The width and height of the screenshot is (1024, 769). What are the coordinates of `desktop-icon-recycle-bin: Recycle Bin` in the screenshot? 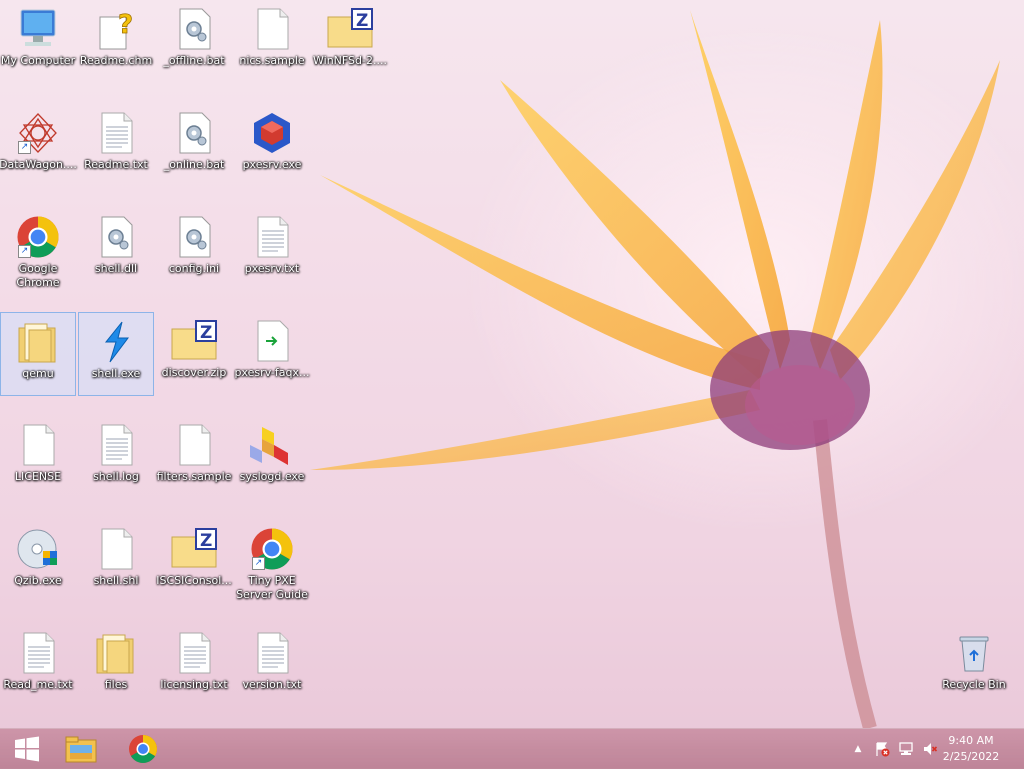 It's located at (974, 666).